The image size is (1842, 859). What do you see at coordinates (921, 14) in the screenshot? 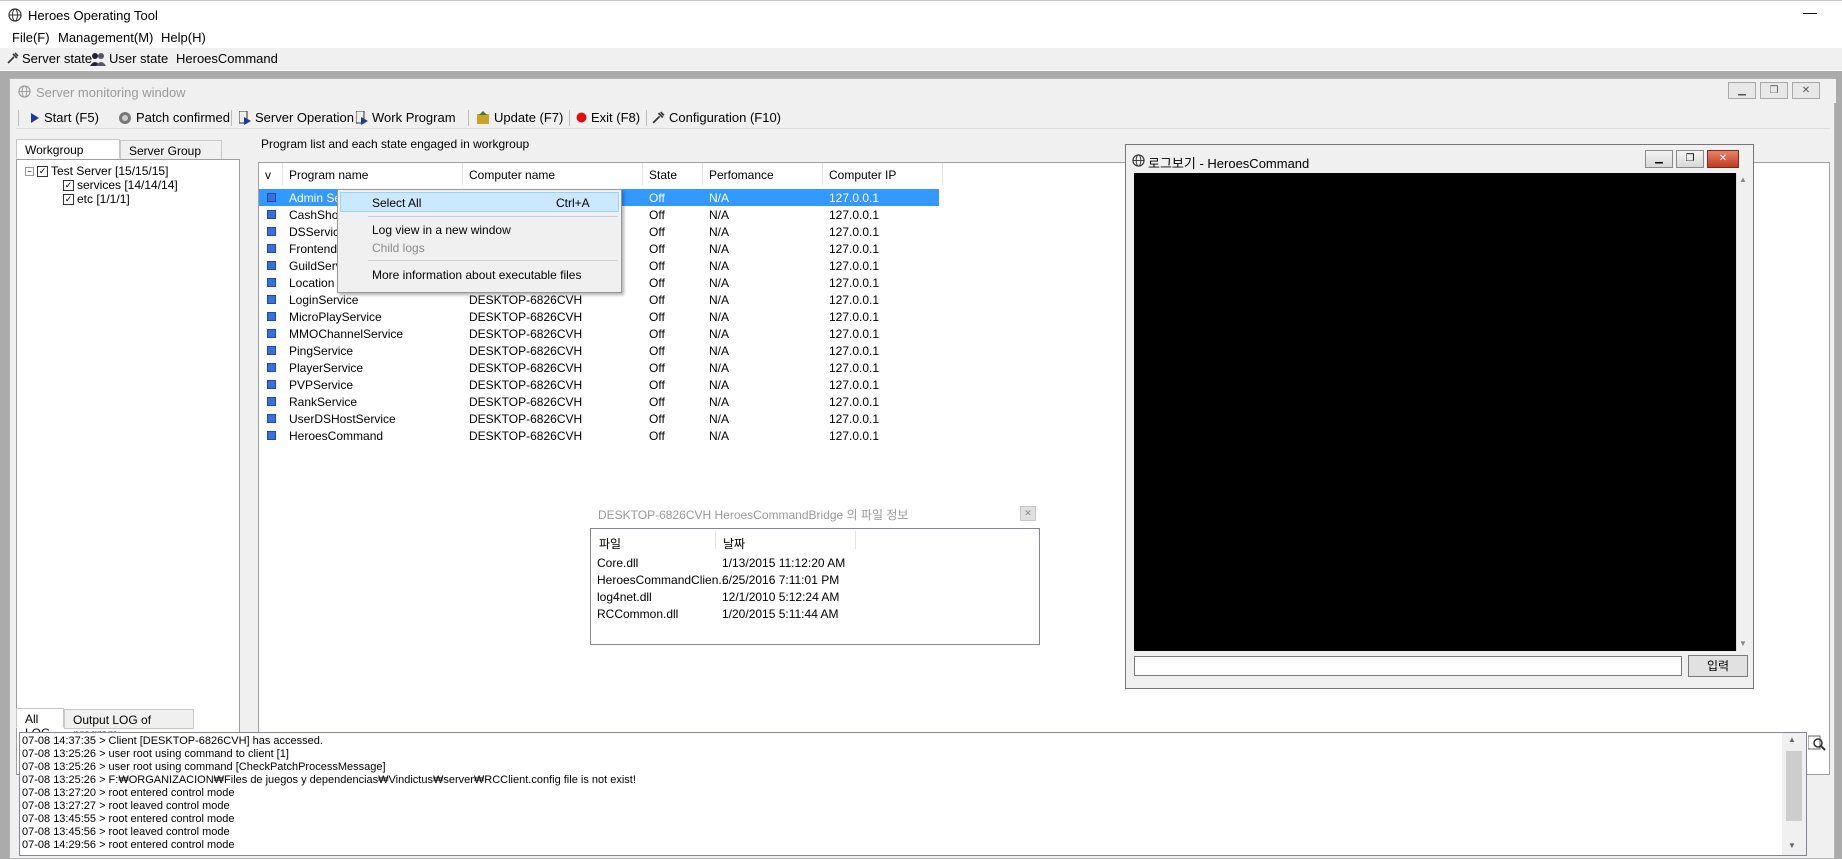
I see `app-titlebar: Heroes Operating Tool —` at bounding box center [921, 14].